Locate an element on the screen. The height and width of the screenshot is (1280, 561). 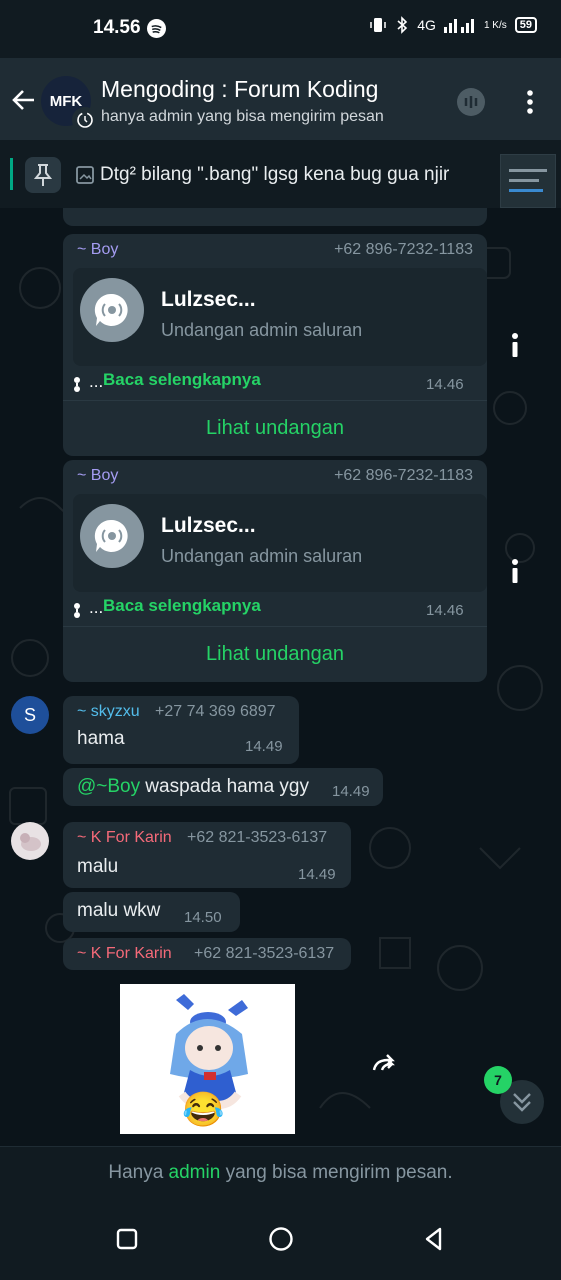
battery-indicator: 59 is located at coordinates (525, 25).